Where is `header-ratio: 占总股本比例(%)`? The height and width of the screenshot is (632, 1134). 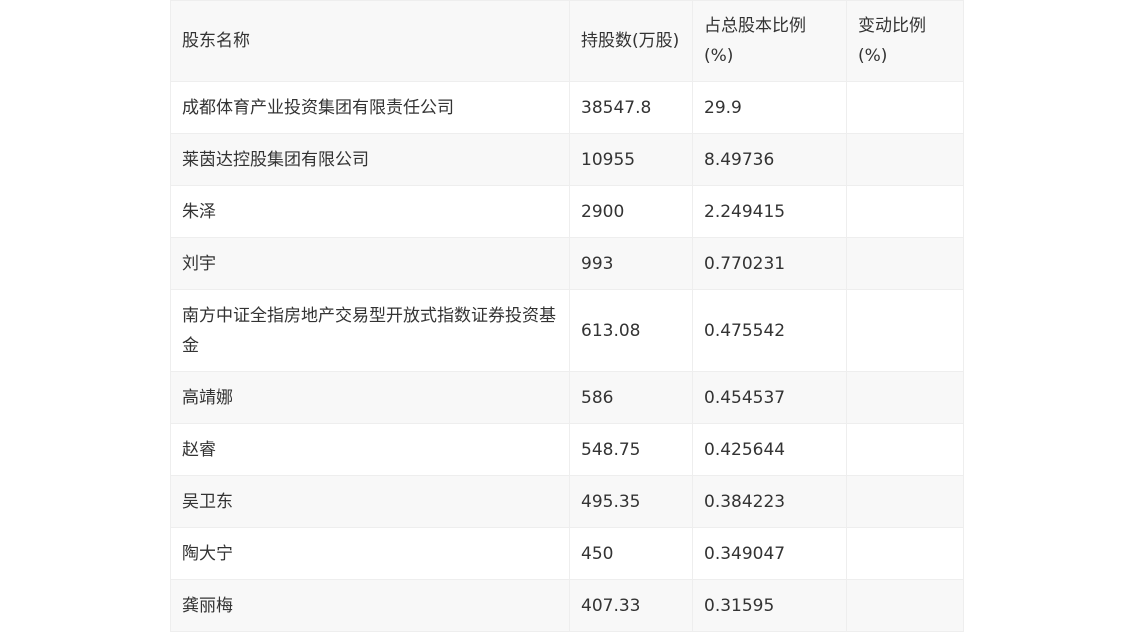
header-ratio: 占总股本比例(%) is located at coordinates (769, 41).